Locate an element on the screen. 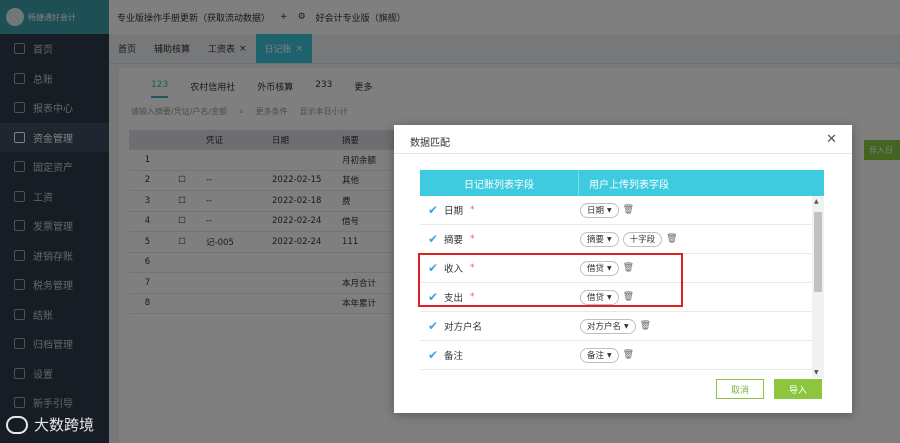 Image resolution: width=900 pixels, height=443 pixels. field-select: 日期 ▼ is located at coordinates (599, 210).